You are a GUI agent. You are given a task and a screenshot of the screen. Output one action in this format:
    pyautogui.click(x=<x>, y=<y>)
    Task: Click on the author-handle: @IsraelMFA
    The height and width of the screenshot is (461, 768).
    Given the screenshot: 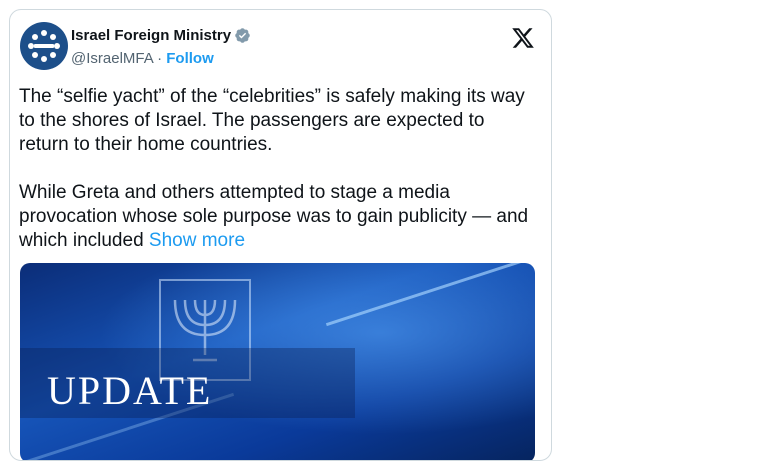 What is the action you would take?
    pyautogui.click(x=112, y=58)
    